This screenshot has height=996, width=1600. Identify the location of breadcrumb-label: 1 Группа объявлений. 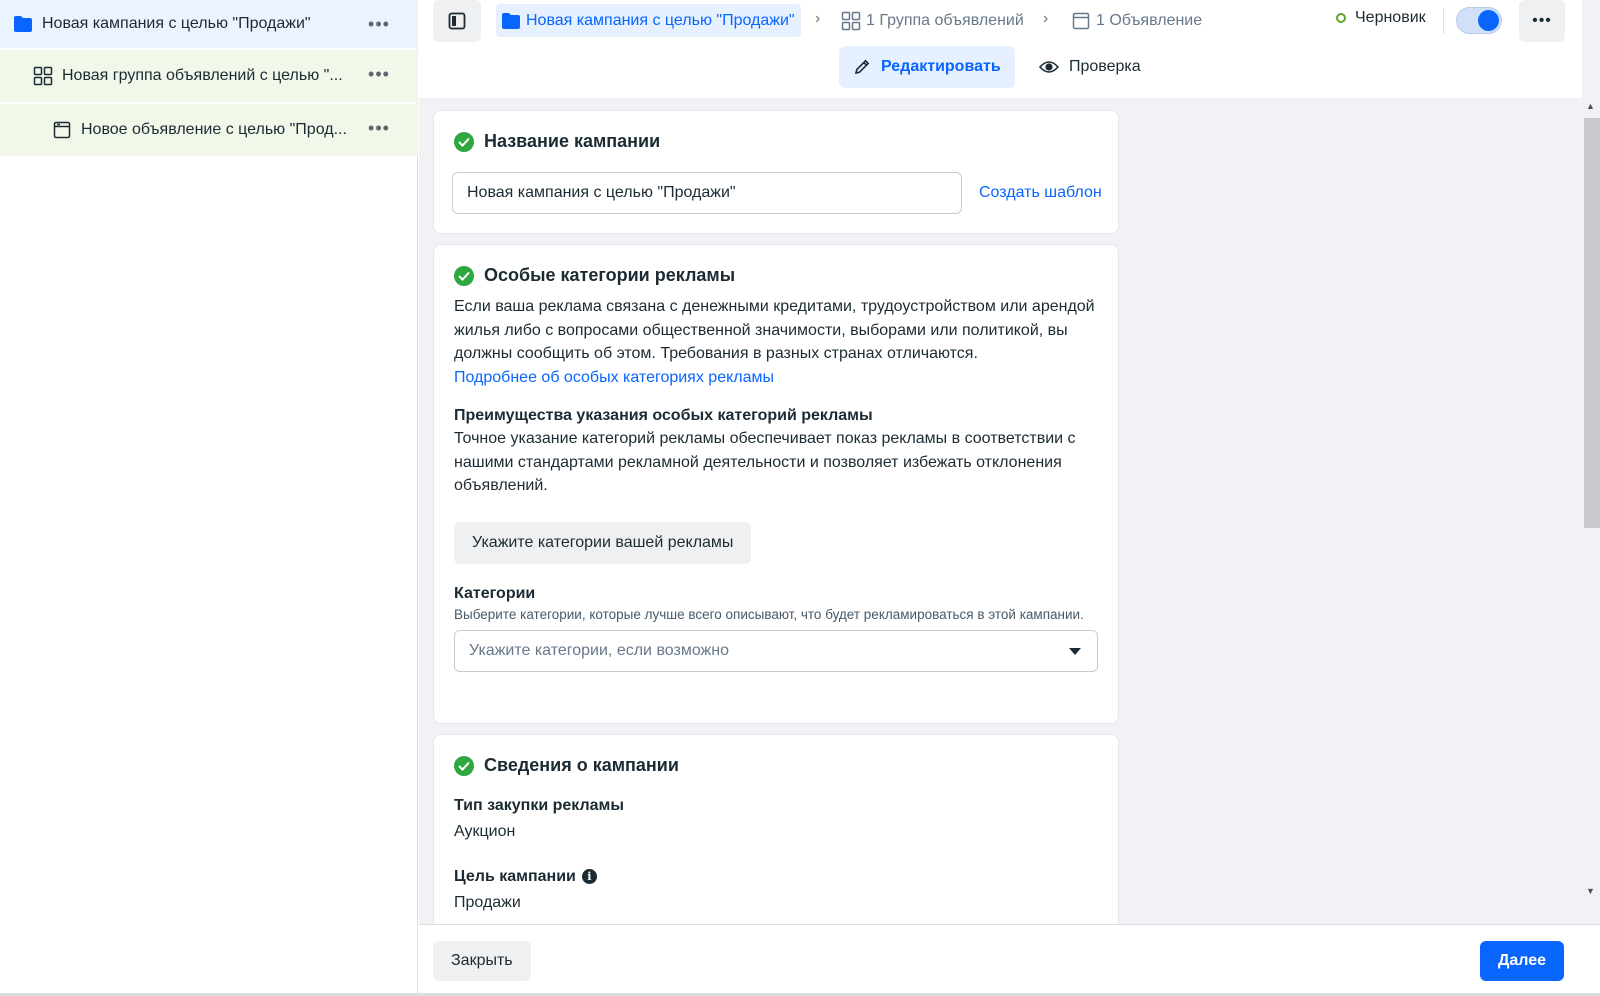
(945, 20).